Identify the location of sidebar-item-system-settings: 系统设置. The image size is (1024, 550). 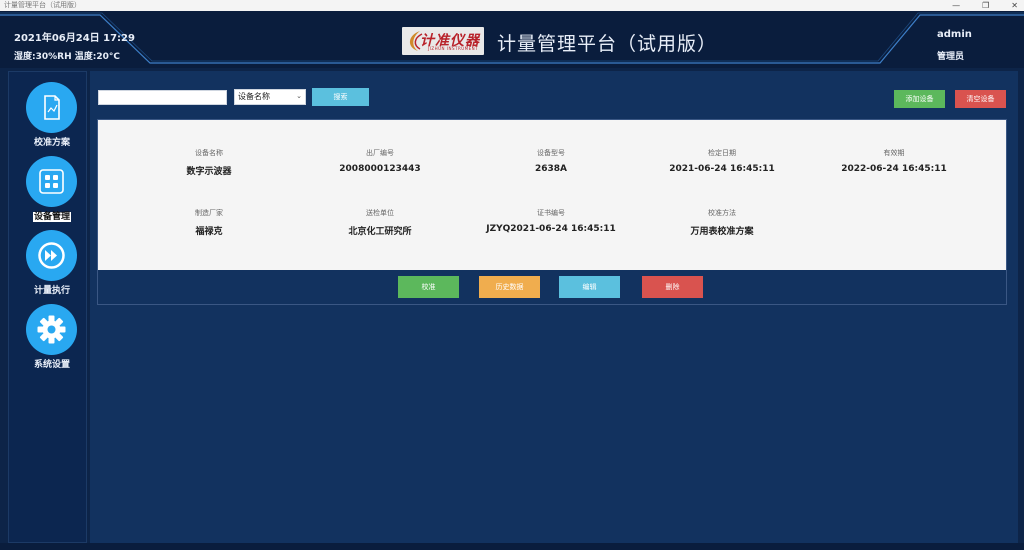
(48, 341).